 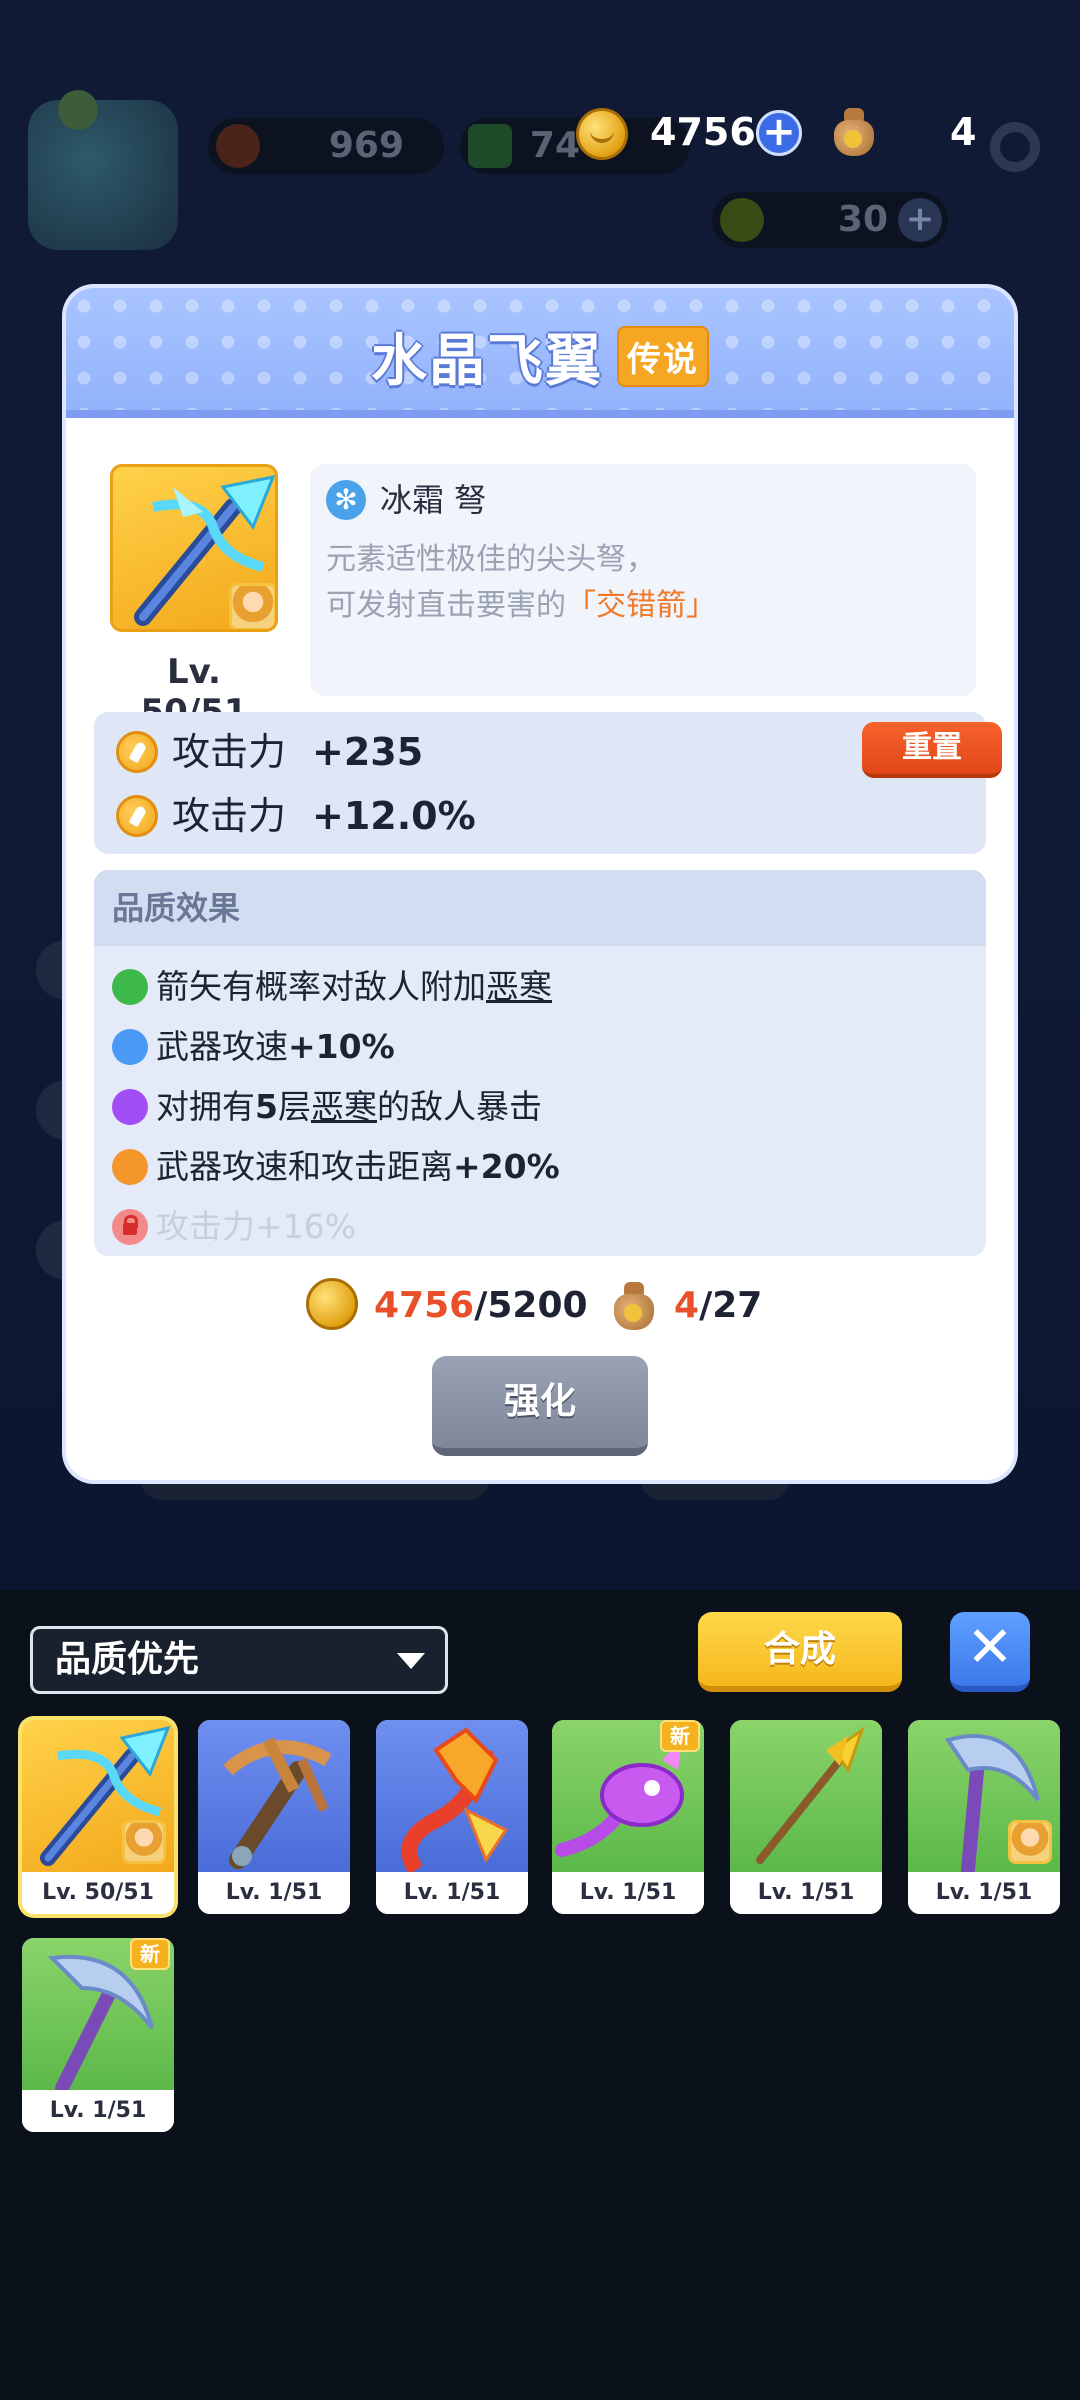 I want to click on inventory-slot-spear: Lv. 1/51, so click(x=806, y=1817).